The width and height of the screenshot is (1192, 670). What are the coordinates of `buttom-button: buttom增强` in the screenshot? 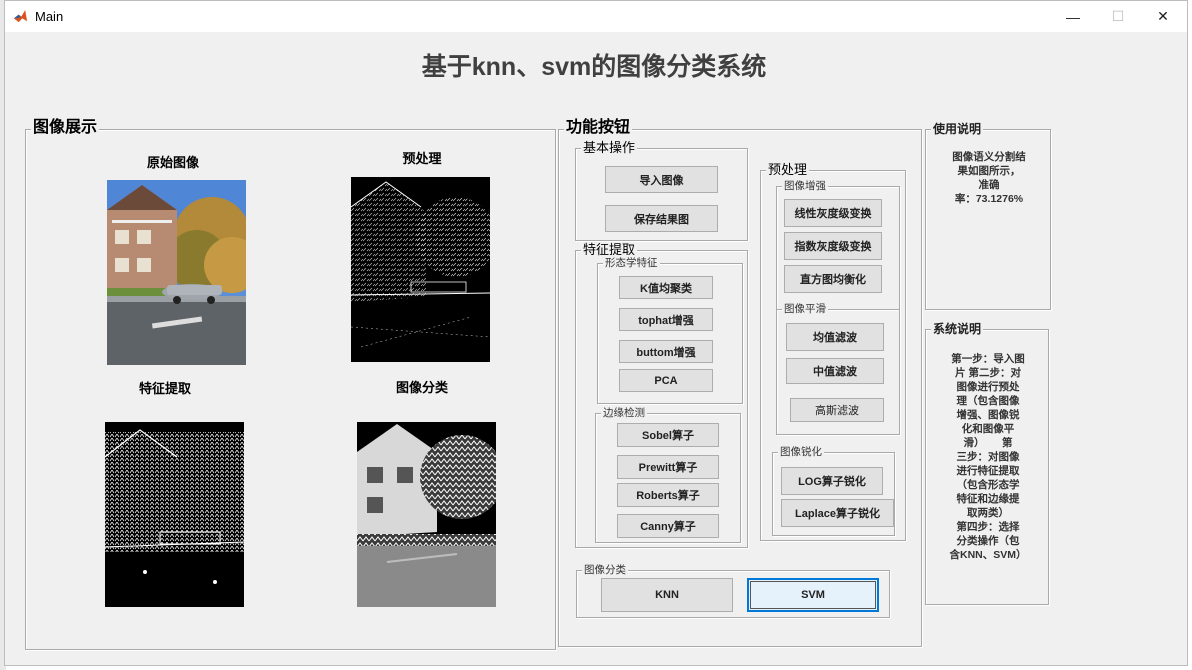 It's located at (666, 351).